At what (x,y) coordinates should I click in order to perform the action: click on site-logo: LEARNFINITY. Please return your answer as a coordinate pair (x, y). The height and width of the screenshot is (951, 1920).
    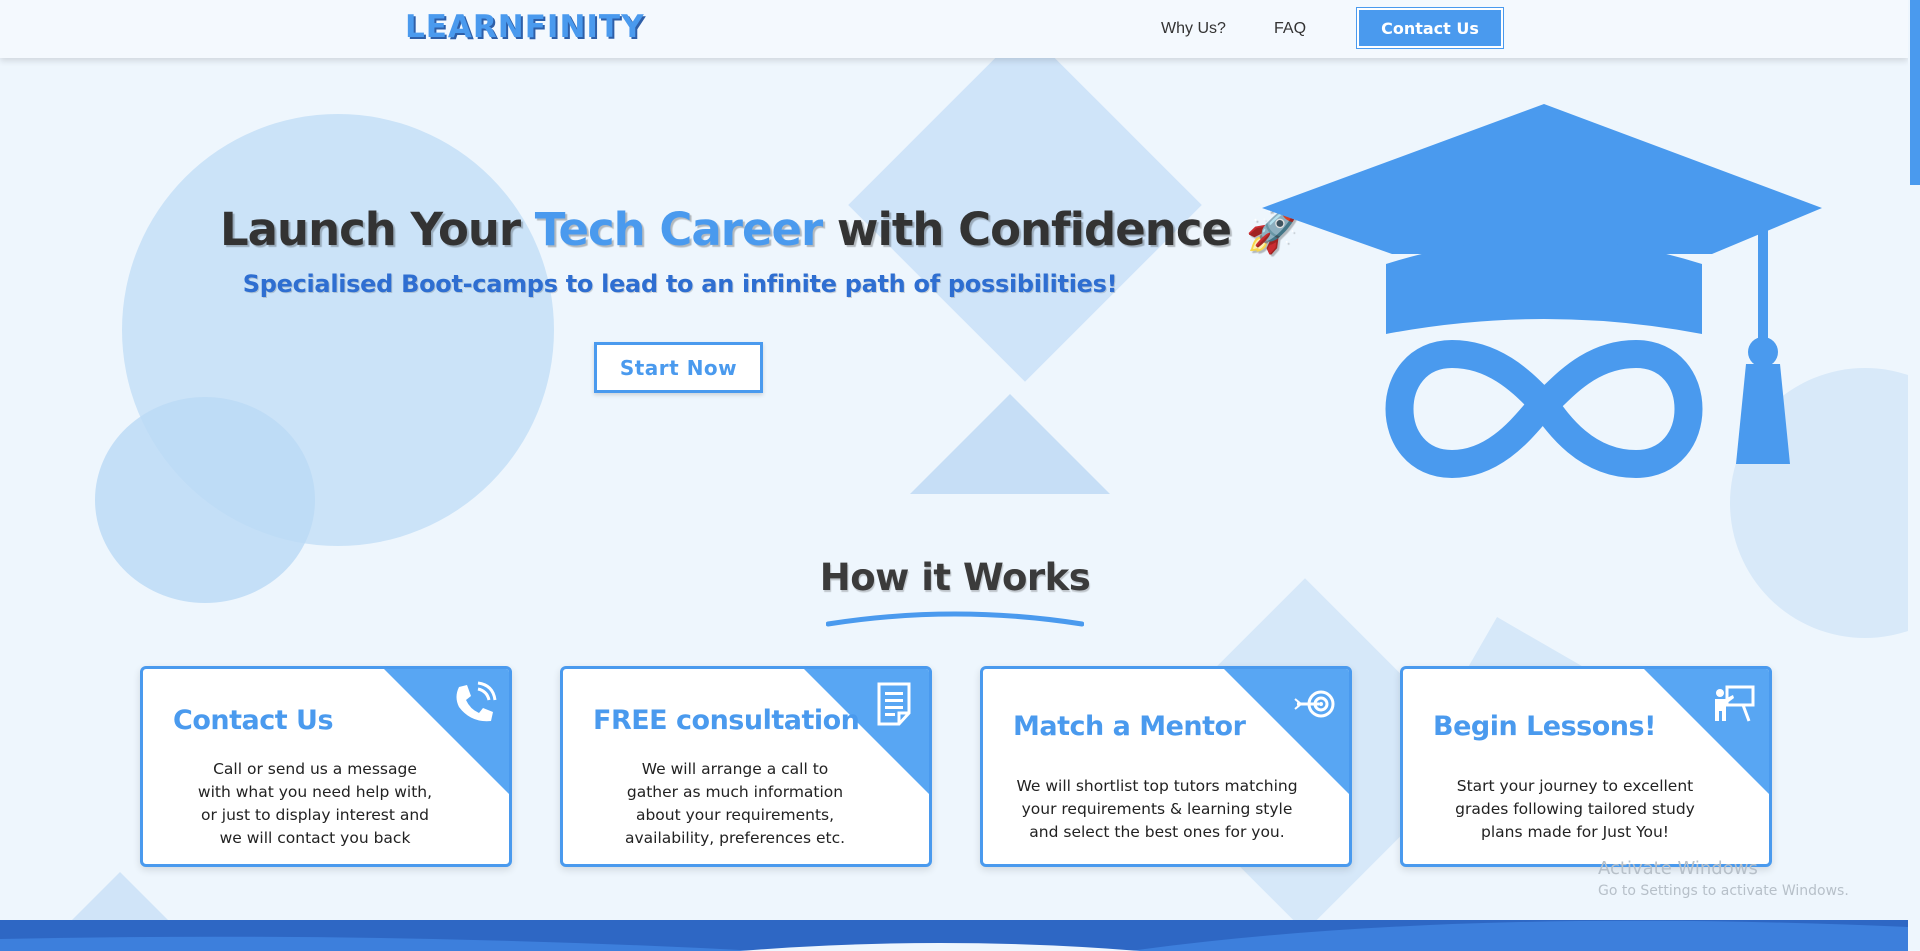
    Looking at the image, I should click on (525, 27).